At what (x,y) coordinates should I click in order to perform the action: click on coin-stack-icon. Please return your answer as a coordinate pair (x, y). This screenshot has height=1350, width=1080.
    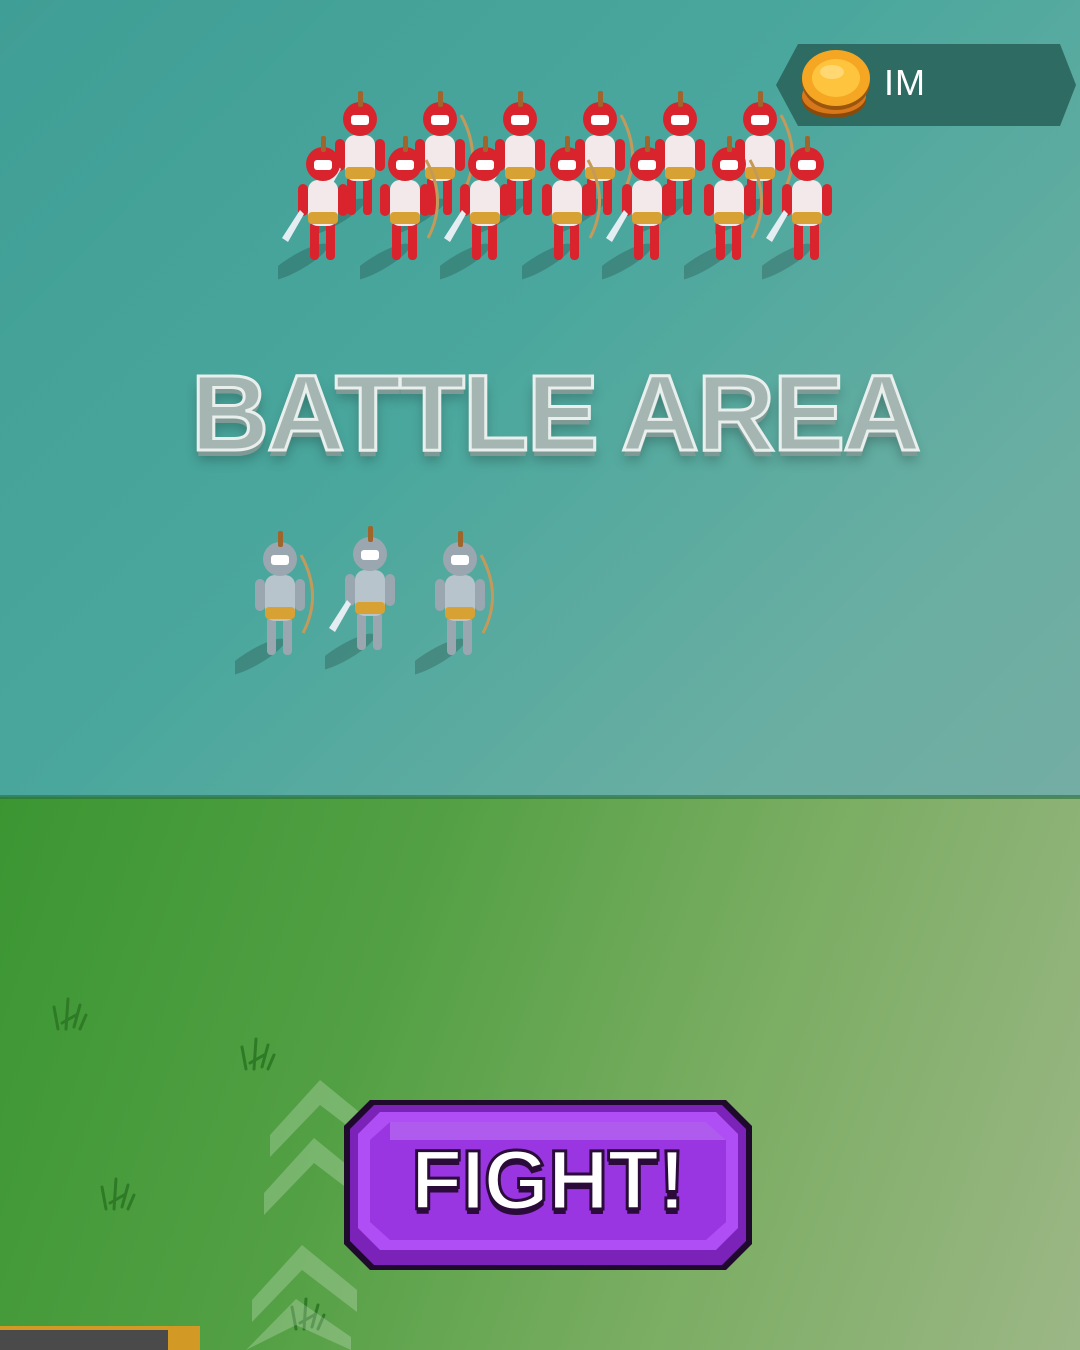
    Looking at the image, I should click on (836, 84).